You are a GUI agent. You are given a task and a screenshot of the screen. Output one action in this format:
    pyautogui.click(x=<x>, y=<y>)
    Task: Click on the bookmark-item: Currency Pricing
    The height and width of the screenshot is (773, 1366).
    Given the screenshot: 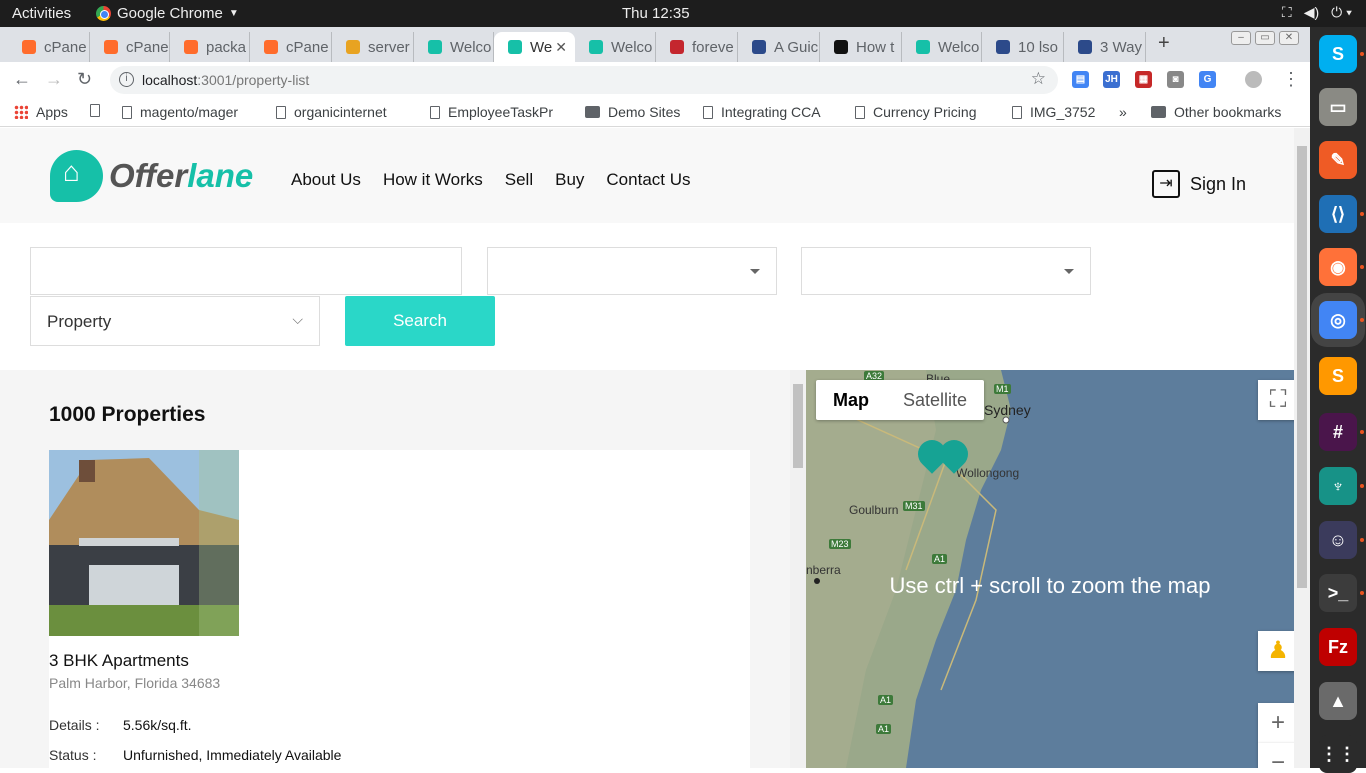 What is the action you would take?
    pyautogui.click(x=915, y=112)
    